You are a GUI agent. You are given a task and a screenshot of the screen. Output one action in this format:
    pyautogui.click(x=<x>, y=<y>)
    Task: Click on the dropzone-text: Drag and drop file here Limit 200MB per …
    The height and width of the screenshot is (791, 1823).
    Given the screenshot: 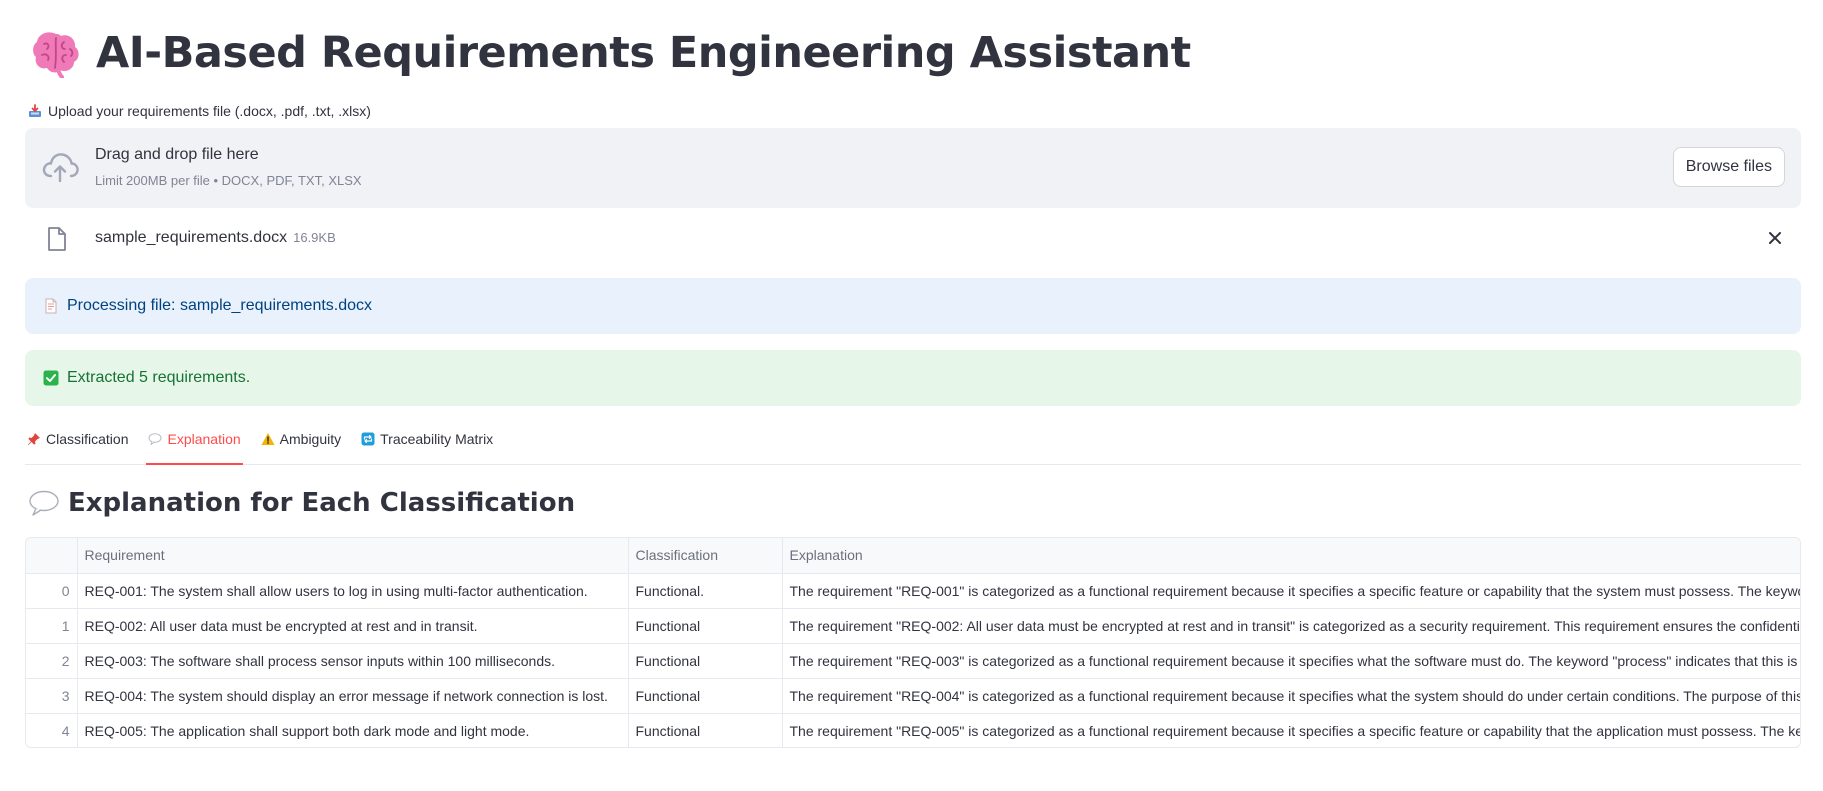 What is the action you would take?
    pyautogui.click(x=228, y=167)
    